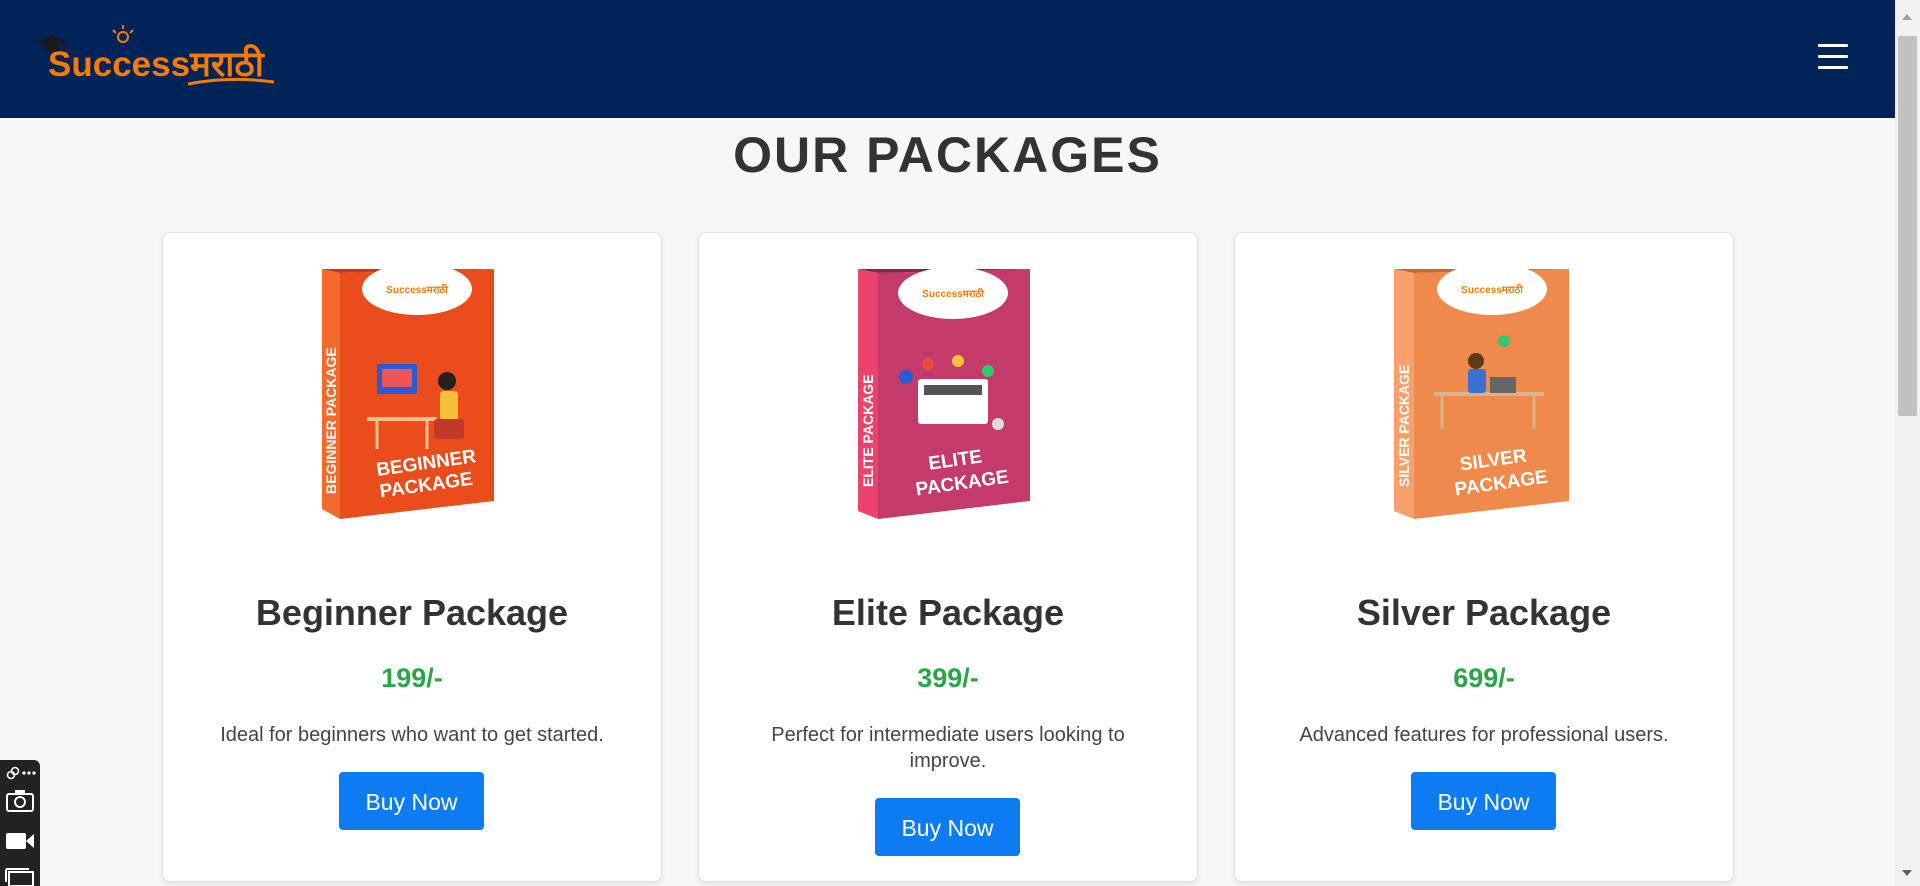 Image resolution: width=1920 pixels, height=886 pixels. I want to click on scroll-thumb, so click(1907, 226).